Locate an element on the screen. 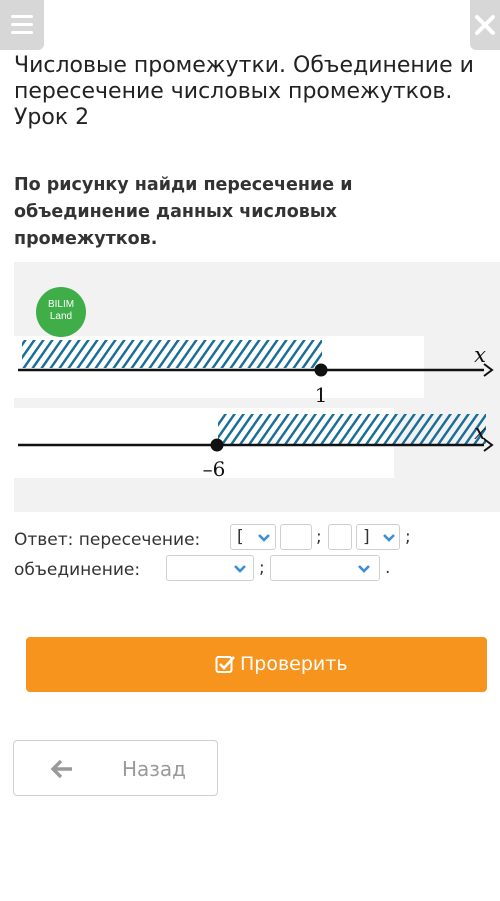  back-button-label: Назад is located at coordinates (154, 769).